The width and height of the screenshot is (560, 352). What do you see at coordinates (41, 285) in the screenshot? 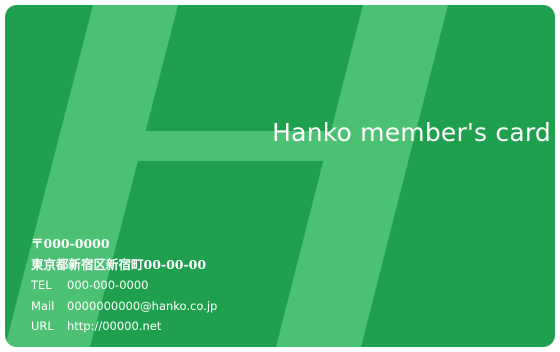
I see `tel-label: TEL` at bounding box center [41, 285].